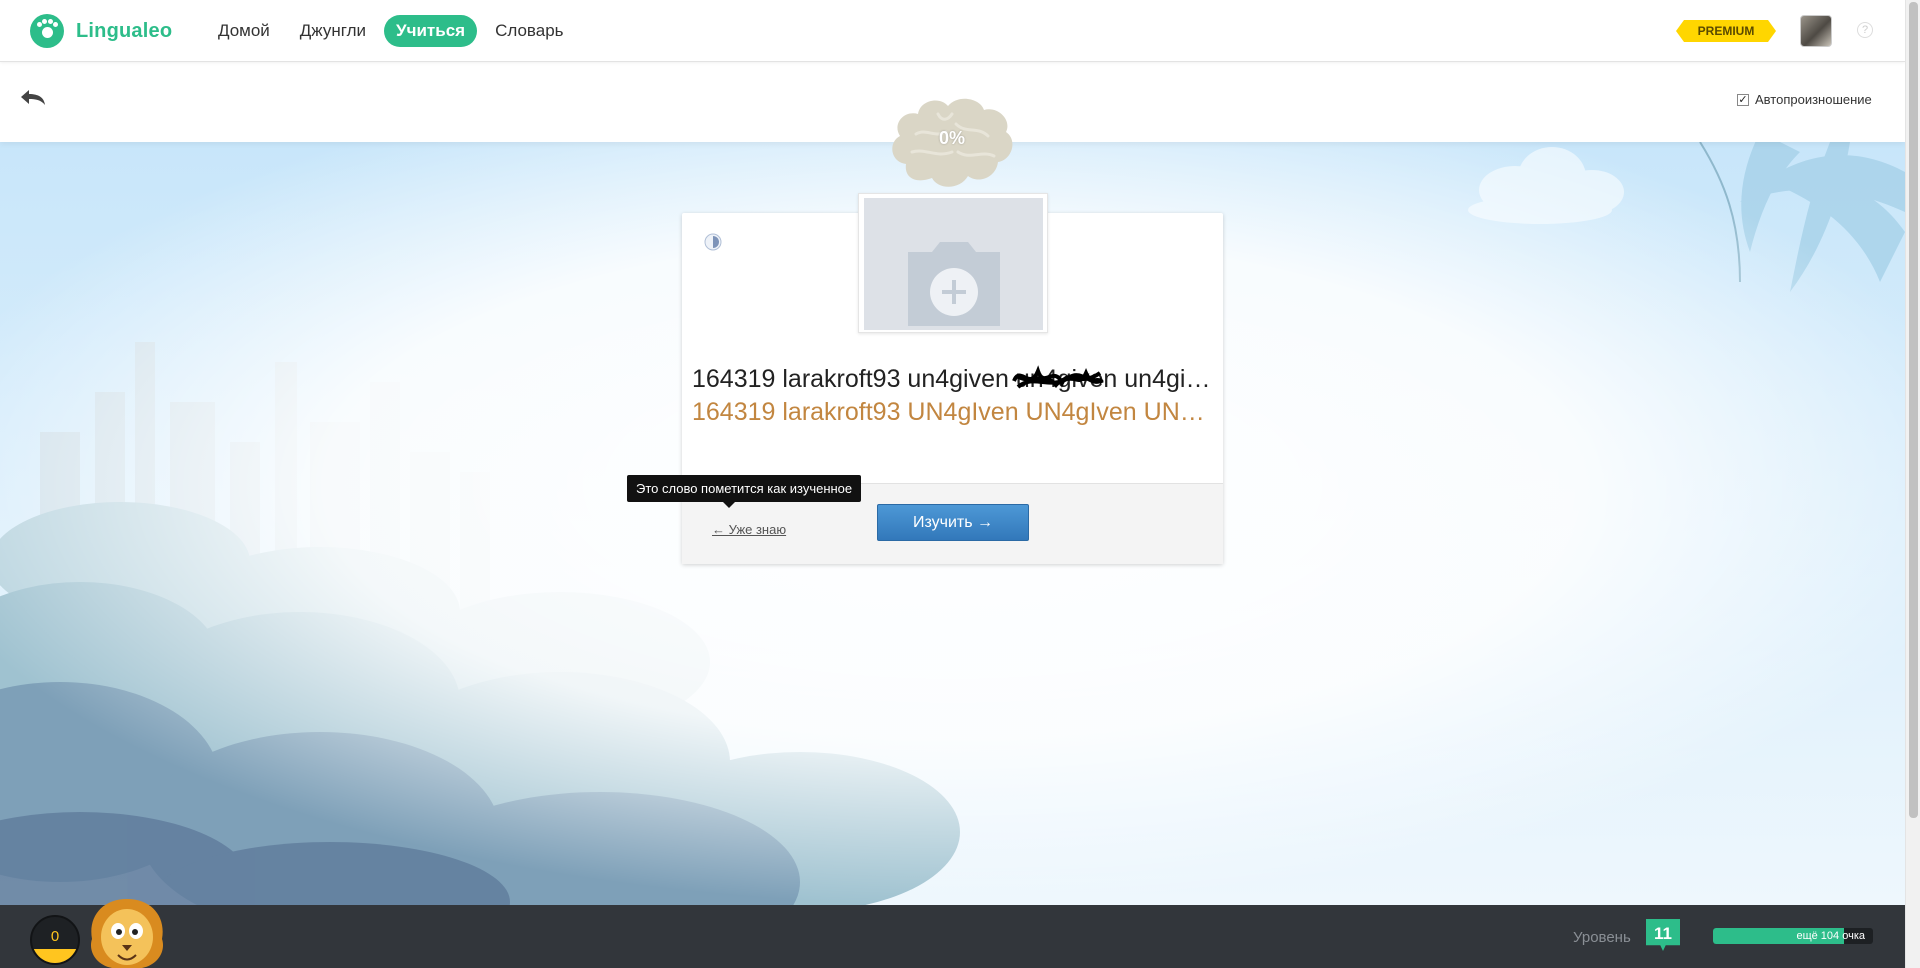 The width and height of the screenshot is (1920, 968). What do you see at coordinates (1813, 99) in the screenshot?
I see `autopronounce-label: Автопроизношение` at bounding box center [1813, 99].